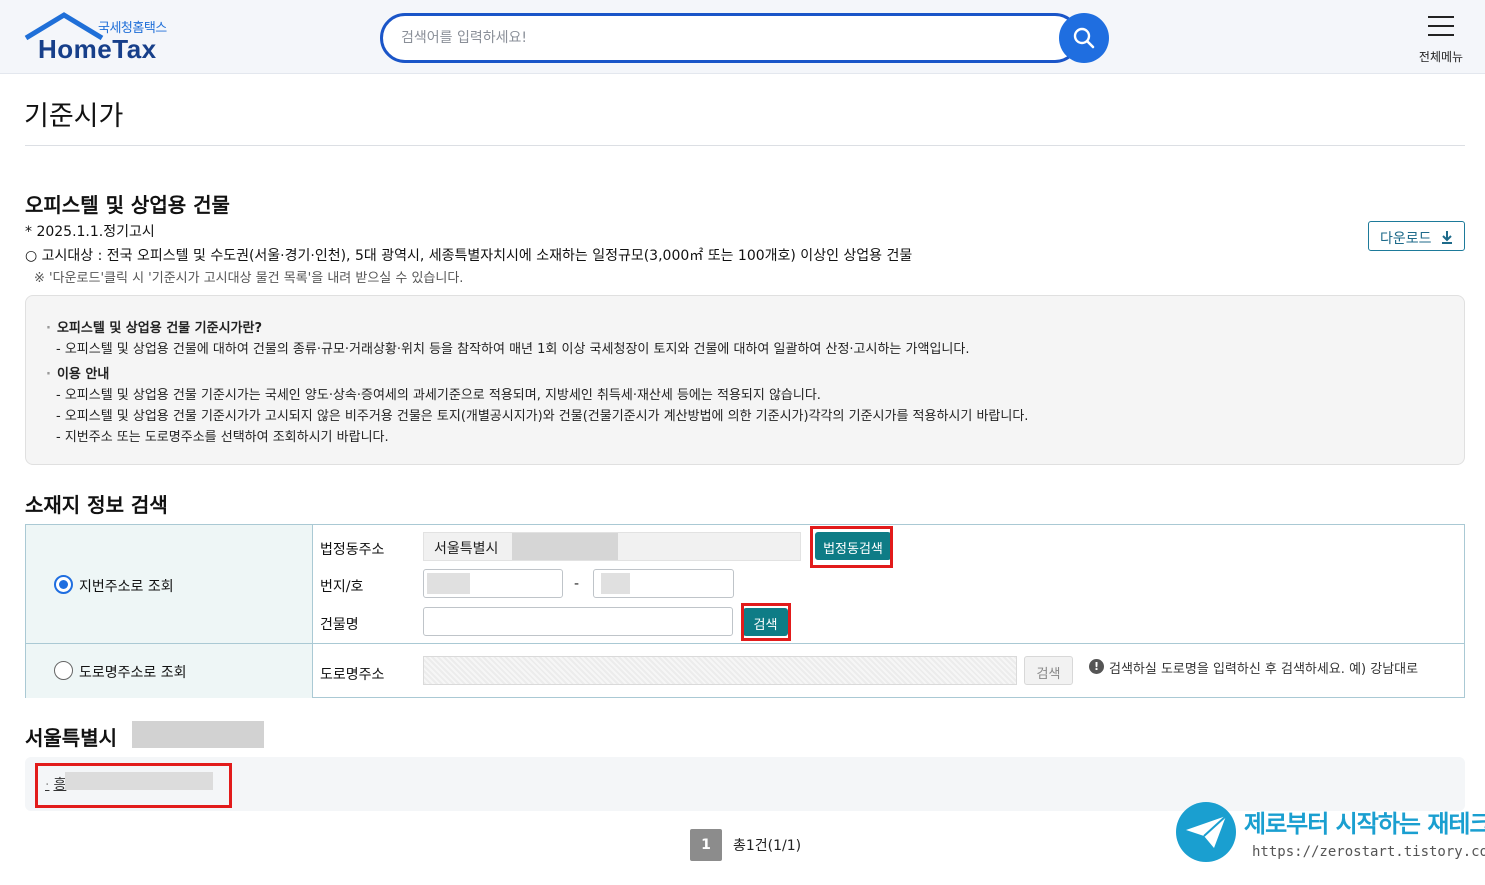 The height and width of the screenshot is (885, 1485). Describe the element at coordinates (154, 326) in the screenshot. I see `info-heading-definition: 오피스텔 및 상업용 건물 기준시가란?` at that location.